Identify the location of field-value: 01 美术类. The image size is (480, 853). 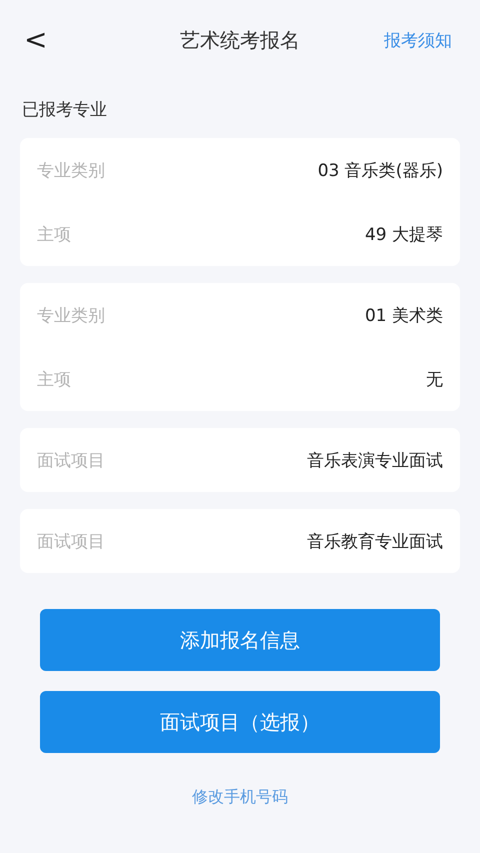
(403, 315).